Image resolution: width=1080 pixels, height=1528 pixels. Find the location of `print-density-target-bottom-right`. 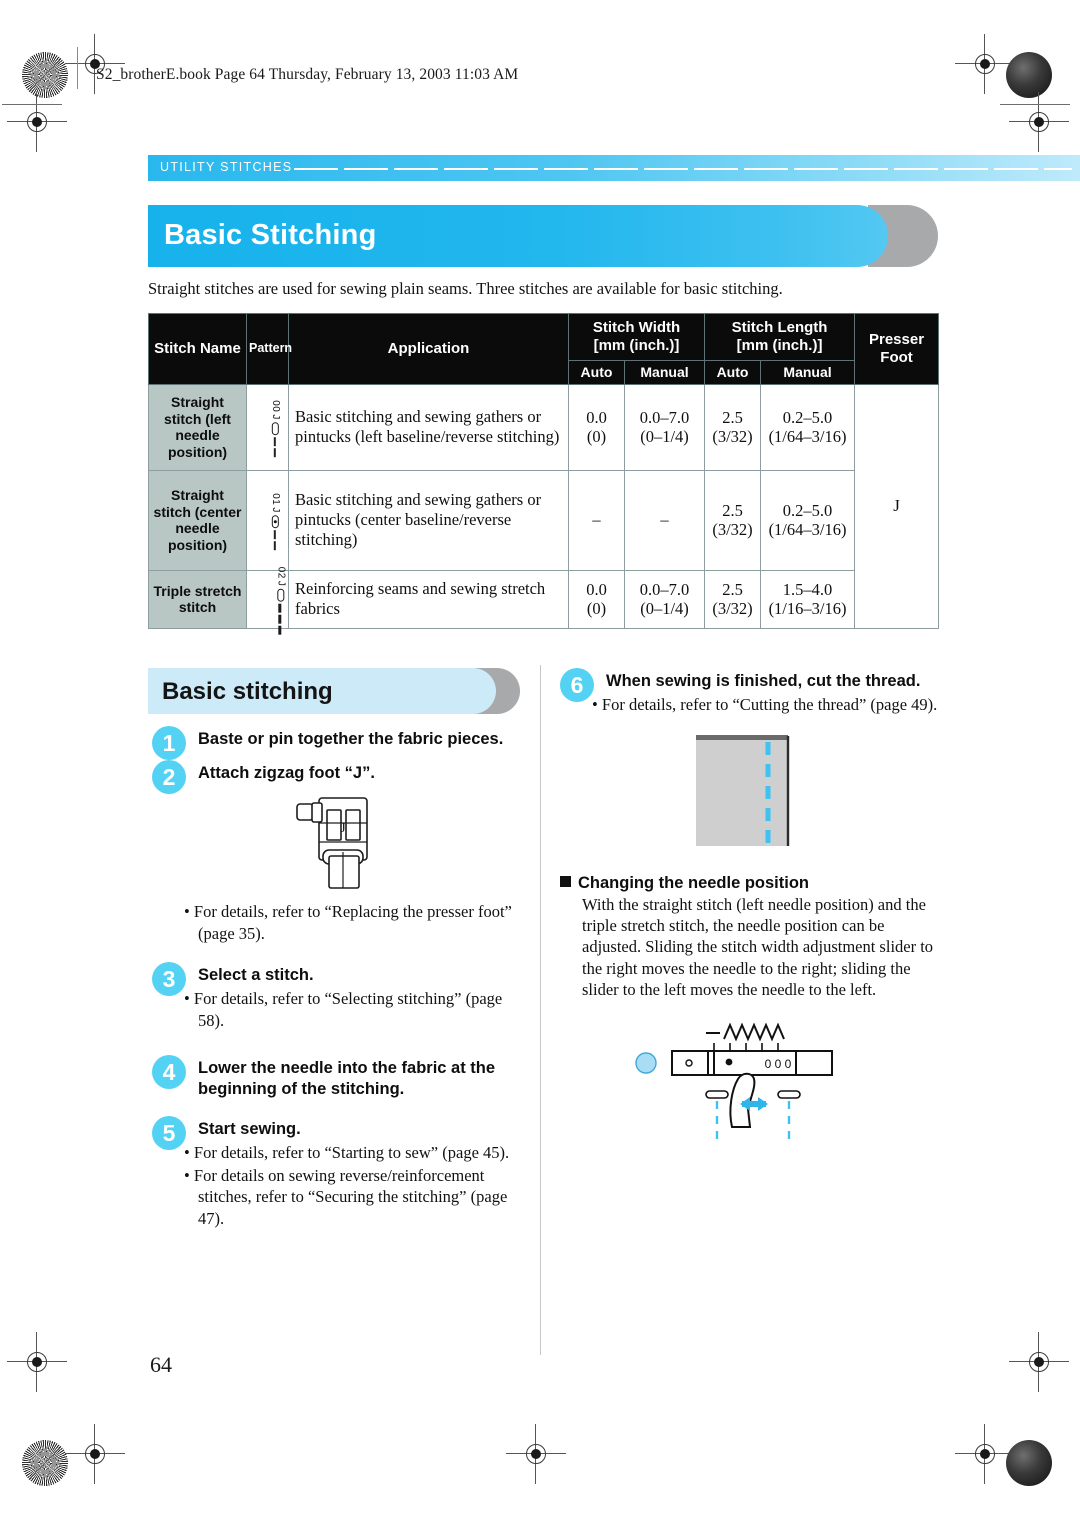

print-density-target-bottom-right is located at coordinates (1029, 1463).